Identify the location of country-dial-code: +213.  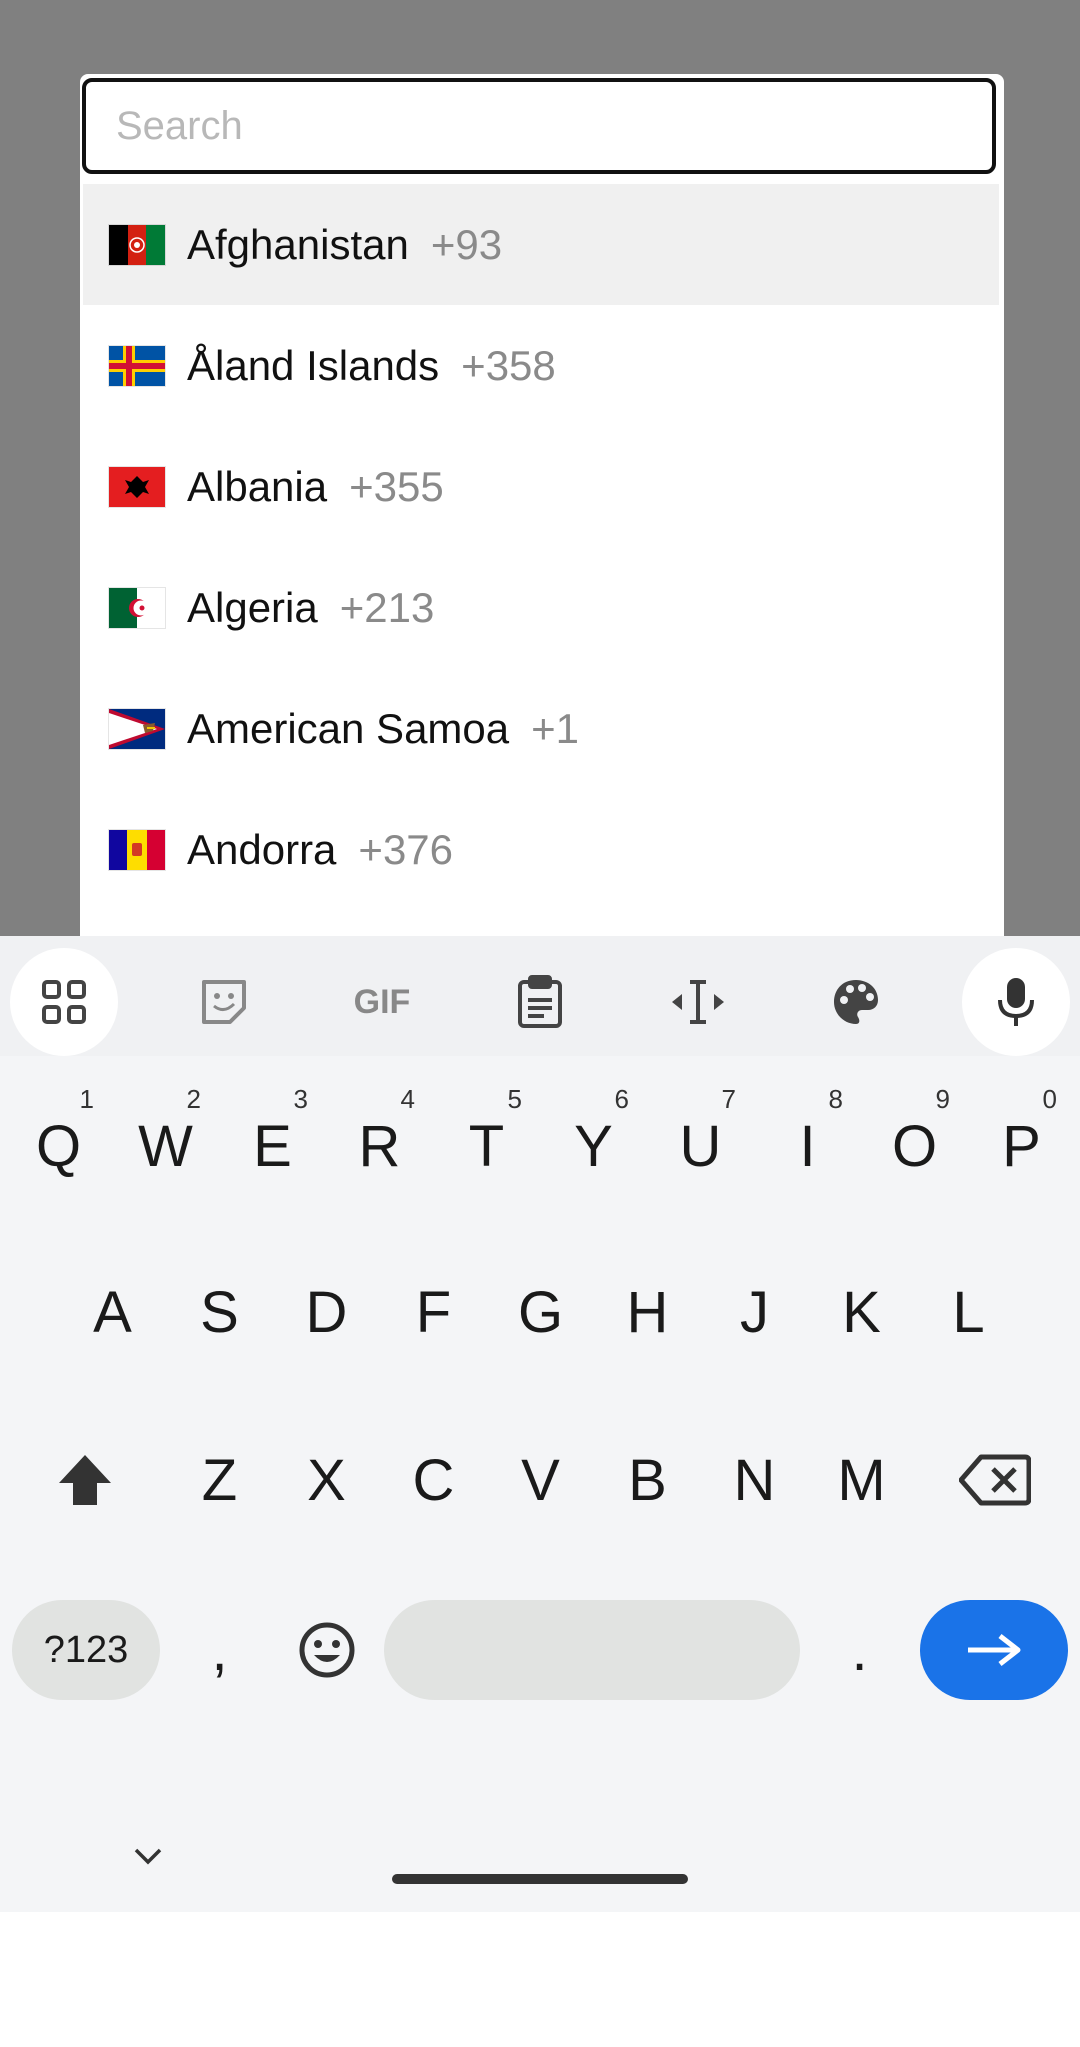
(387, 607).